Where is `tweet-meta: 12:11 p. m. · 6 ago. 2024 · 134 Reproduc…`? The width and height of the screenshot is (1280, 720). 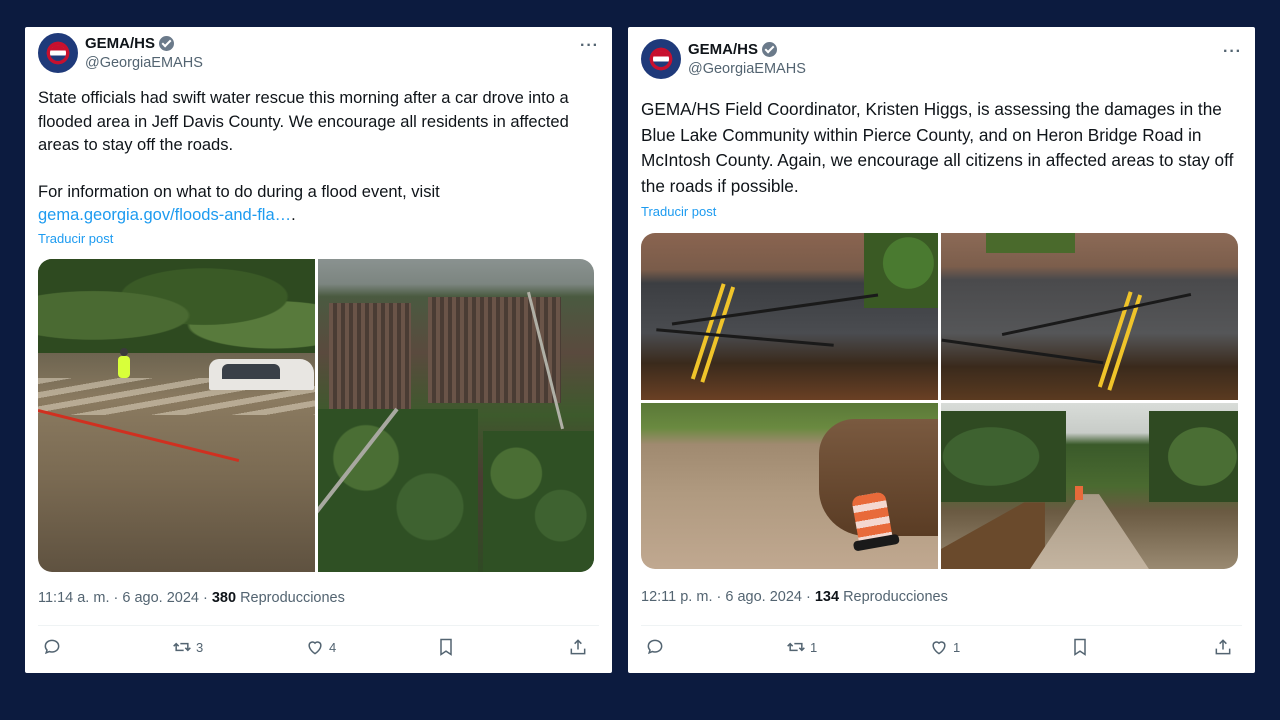 tweet-meta: 12:11 p. m. · 6 ago. 2024 · 134 Reproduc… is located at coordinates (794, 597).